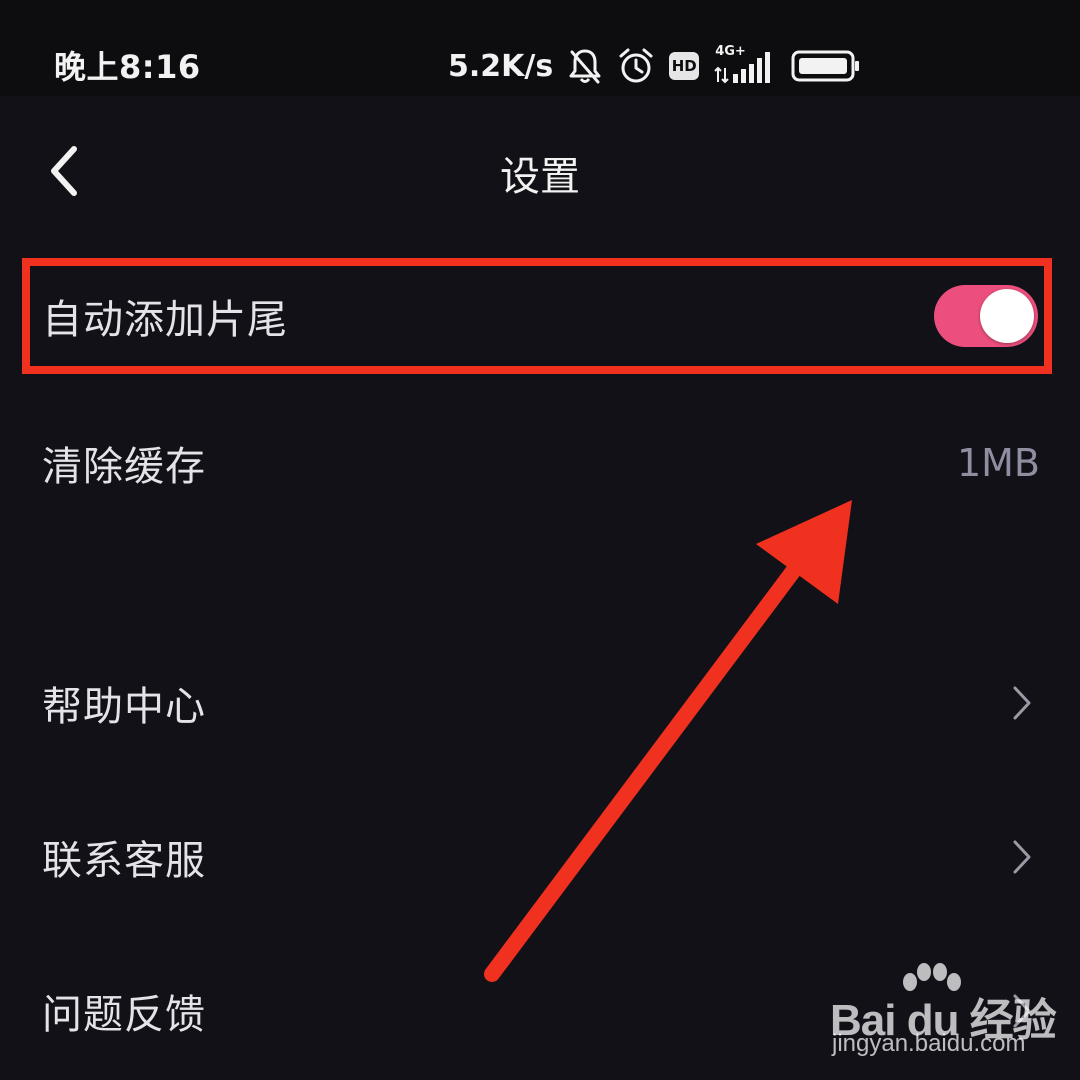  What do you see at coordinates (165, 320) in the screenshot?
I see `auto-tail-label: 自动添加片尾` at bounding box center [165, 320].